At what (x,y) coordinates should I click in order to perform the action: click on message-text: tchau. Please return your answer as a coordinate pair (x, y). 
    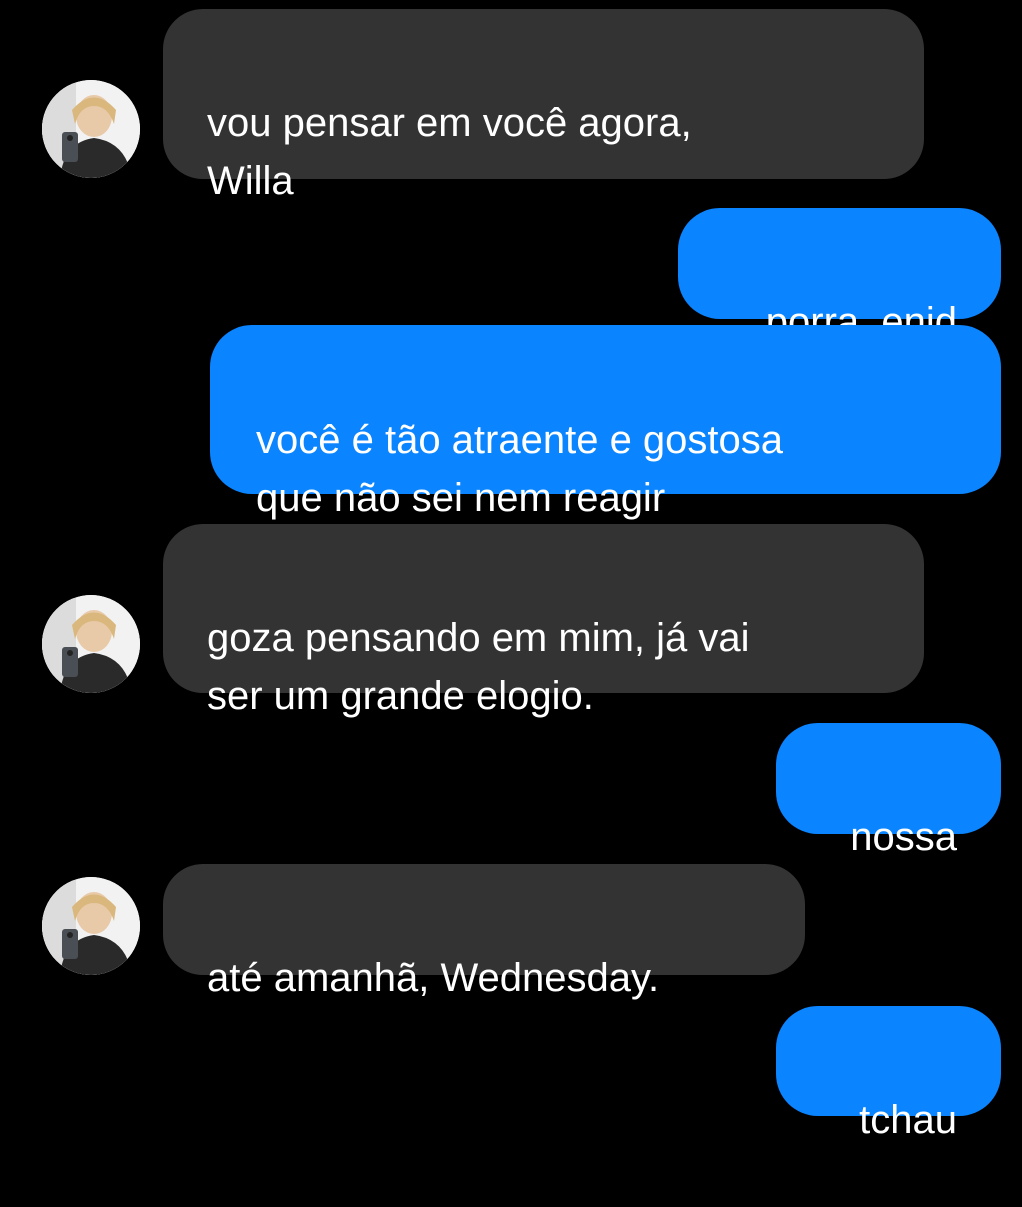
    Looking at the image, I should click on (908, 1120).